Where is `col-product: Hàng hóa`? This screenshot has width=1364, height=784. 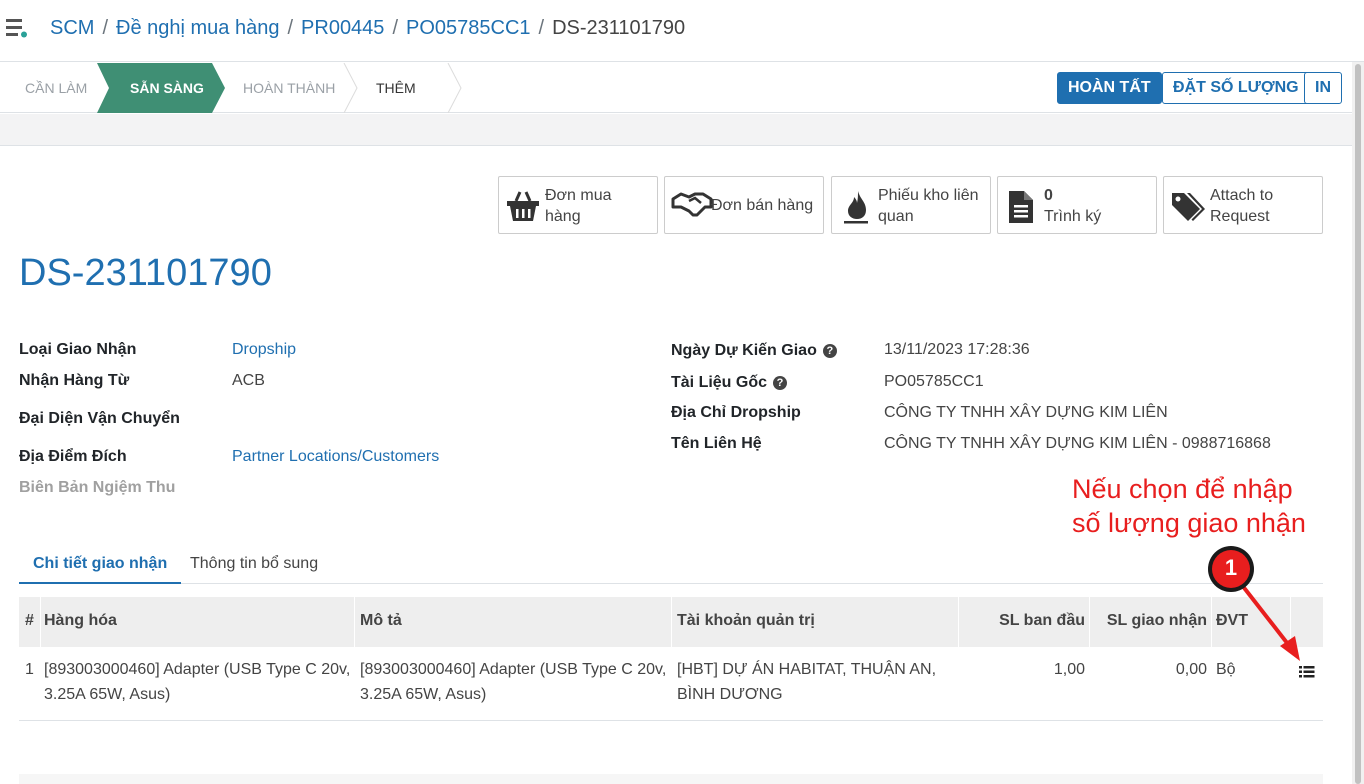 col-product: Hàng hóa is located at coordinates (198, 622).